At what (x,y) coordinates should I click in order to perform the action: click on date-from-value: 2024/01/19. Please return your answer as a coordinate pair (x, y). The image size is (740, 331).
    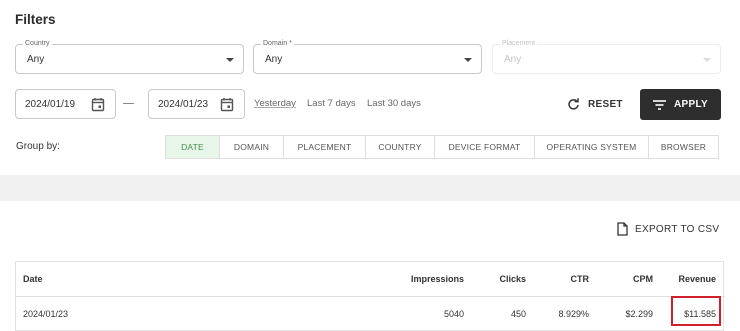
    Looking at the image, I should click on (50, 104).